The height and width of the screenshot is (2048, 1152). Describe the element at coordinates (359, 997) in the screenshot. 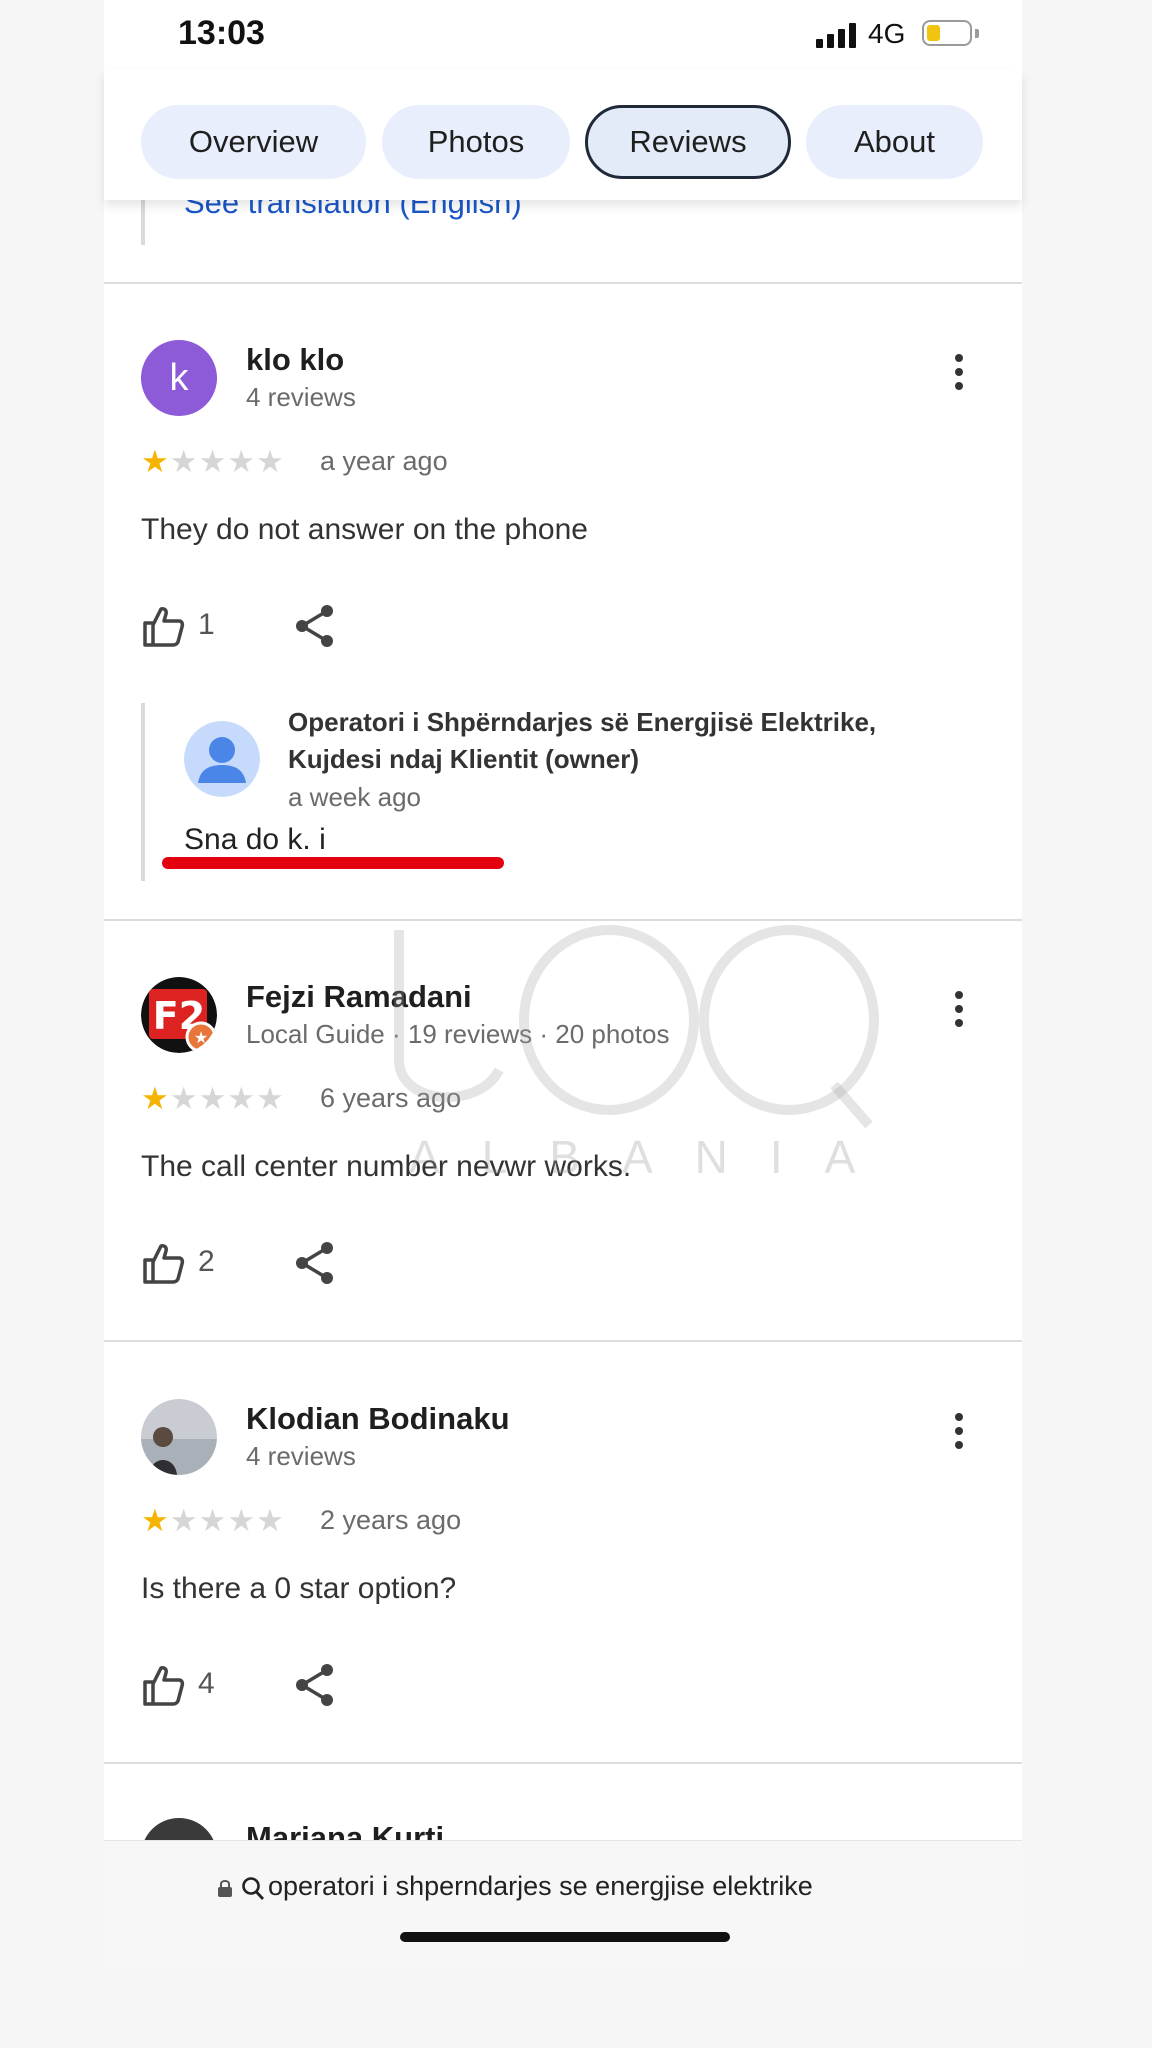

I see `reviewer-name: Fejzi Ramadani` at that location.